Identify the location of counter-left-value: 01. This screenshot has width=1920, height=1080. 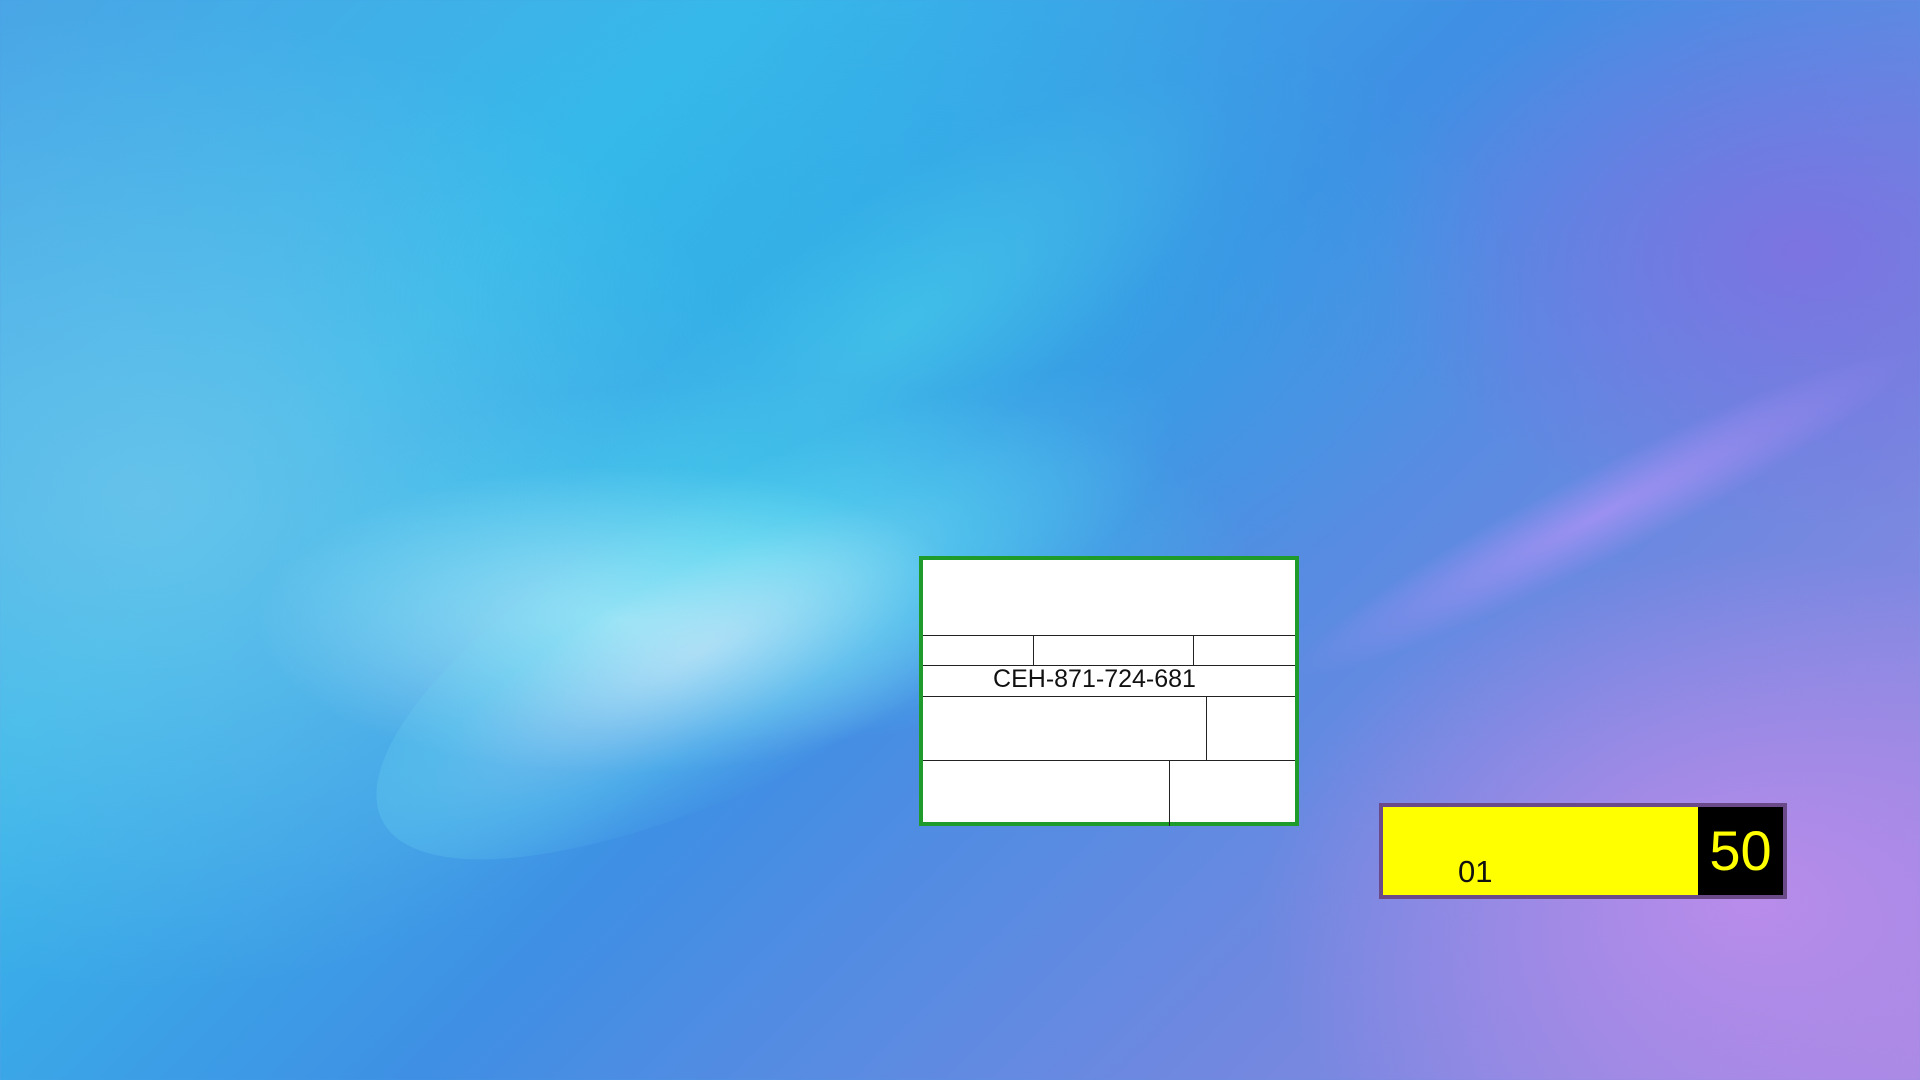
(1475, 871).